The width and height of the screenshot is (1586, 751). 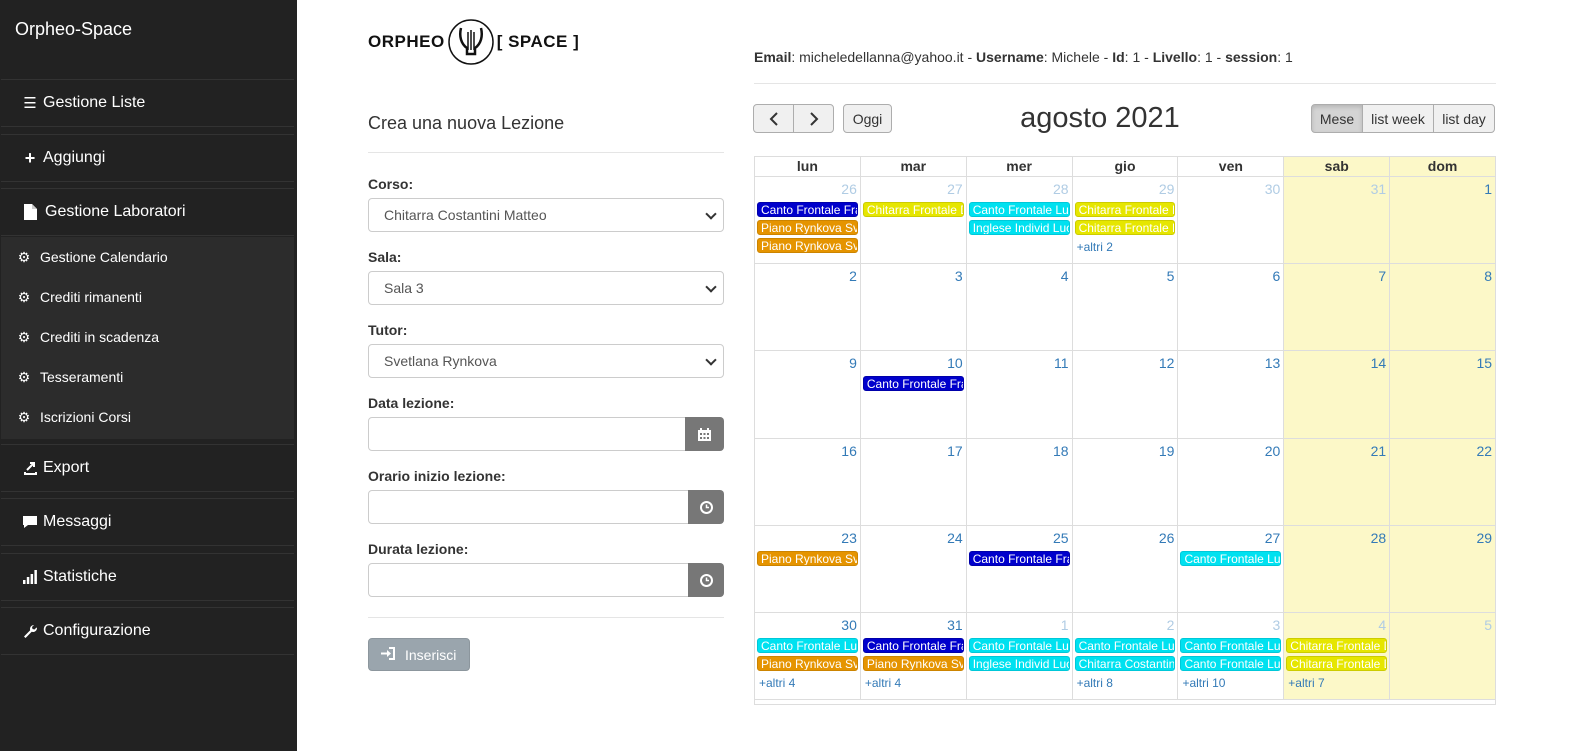 I want to click on day-number: 7, so click(x=1382, y=276).